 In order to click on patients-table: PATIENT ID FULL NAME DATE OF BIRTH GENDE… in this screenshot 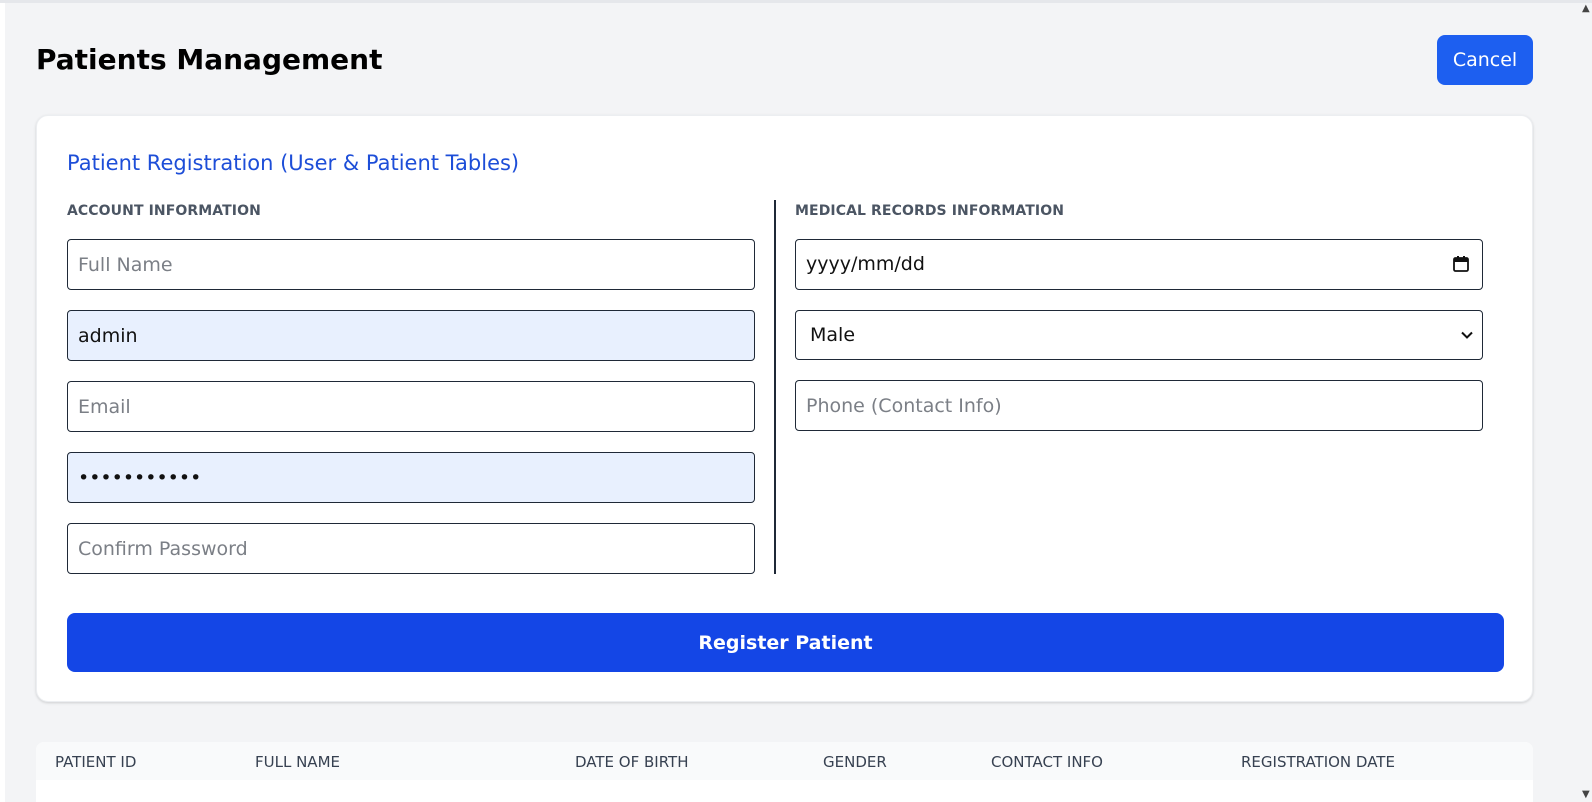, I will do `click(784, 772)`.